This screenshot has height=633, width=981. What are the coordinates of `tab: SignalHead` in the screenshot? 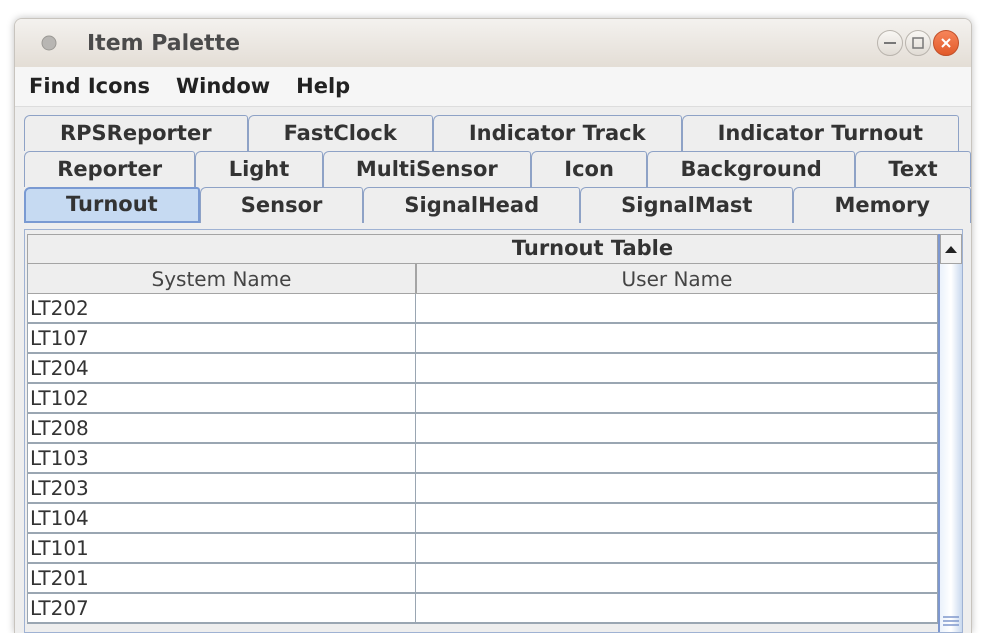 It's located at (471, 205).